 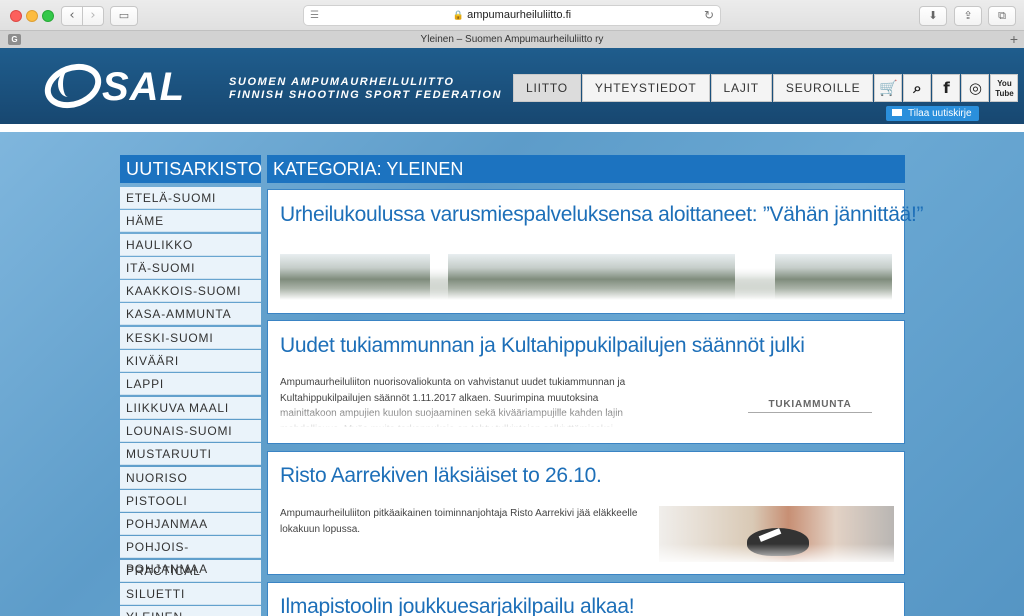 I want to click on sidebar-item-kivaari: KIVÄÄRI, so click(x=190, y=361).